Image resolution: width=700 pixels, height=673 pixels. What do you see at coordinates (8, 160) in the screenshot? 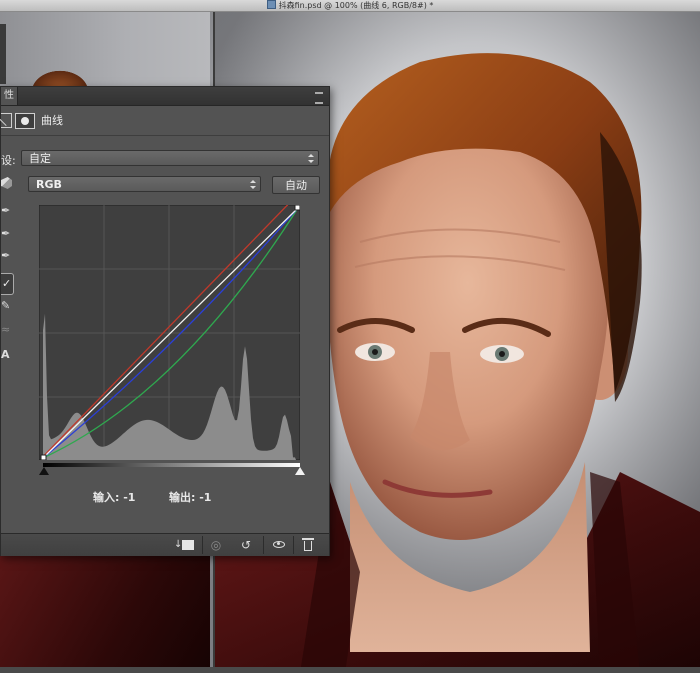
I see `preset-label: 设:` at bounding box center [8, 160].